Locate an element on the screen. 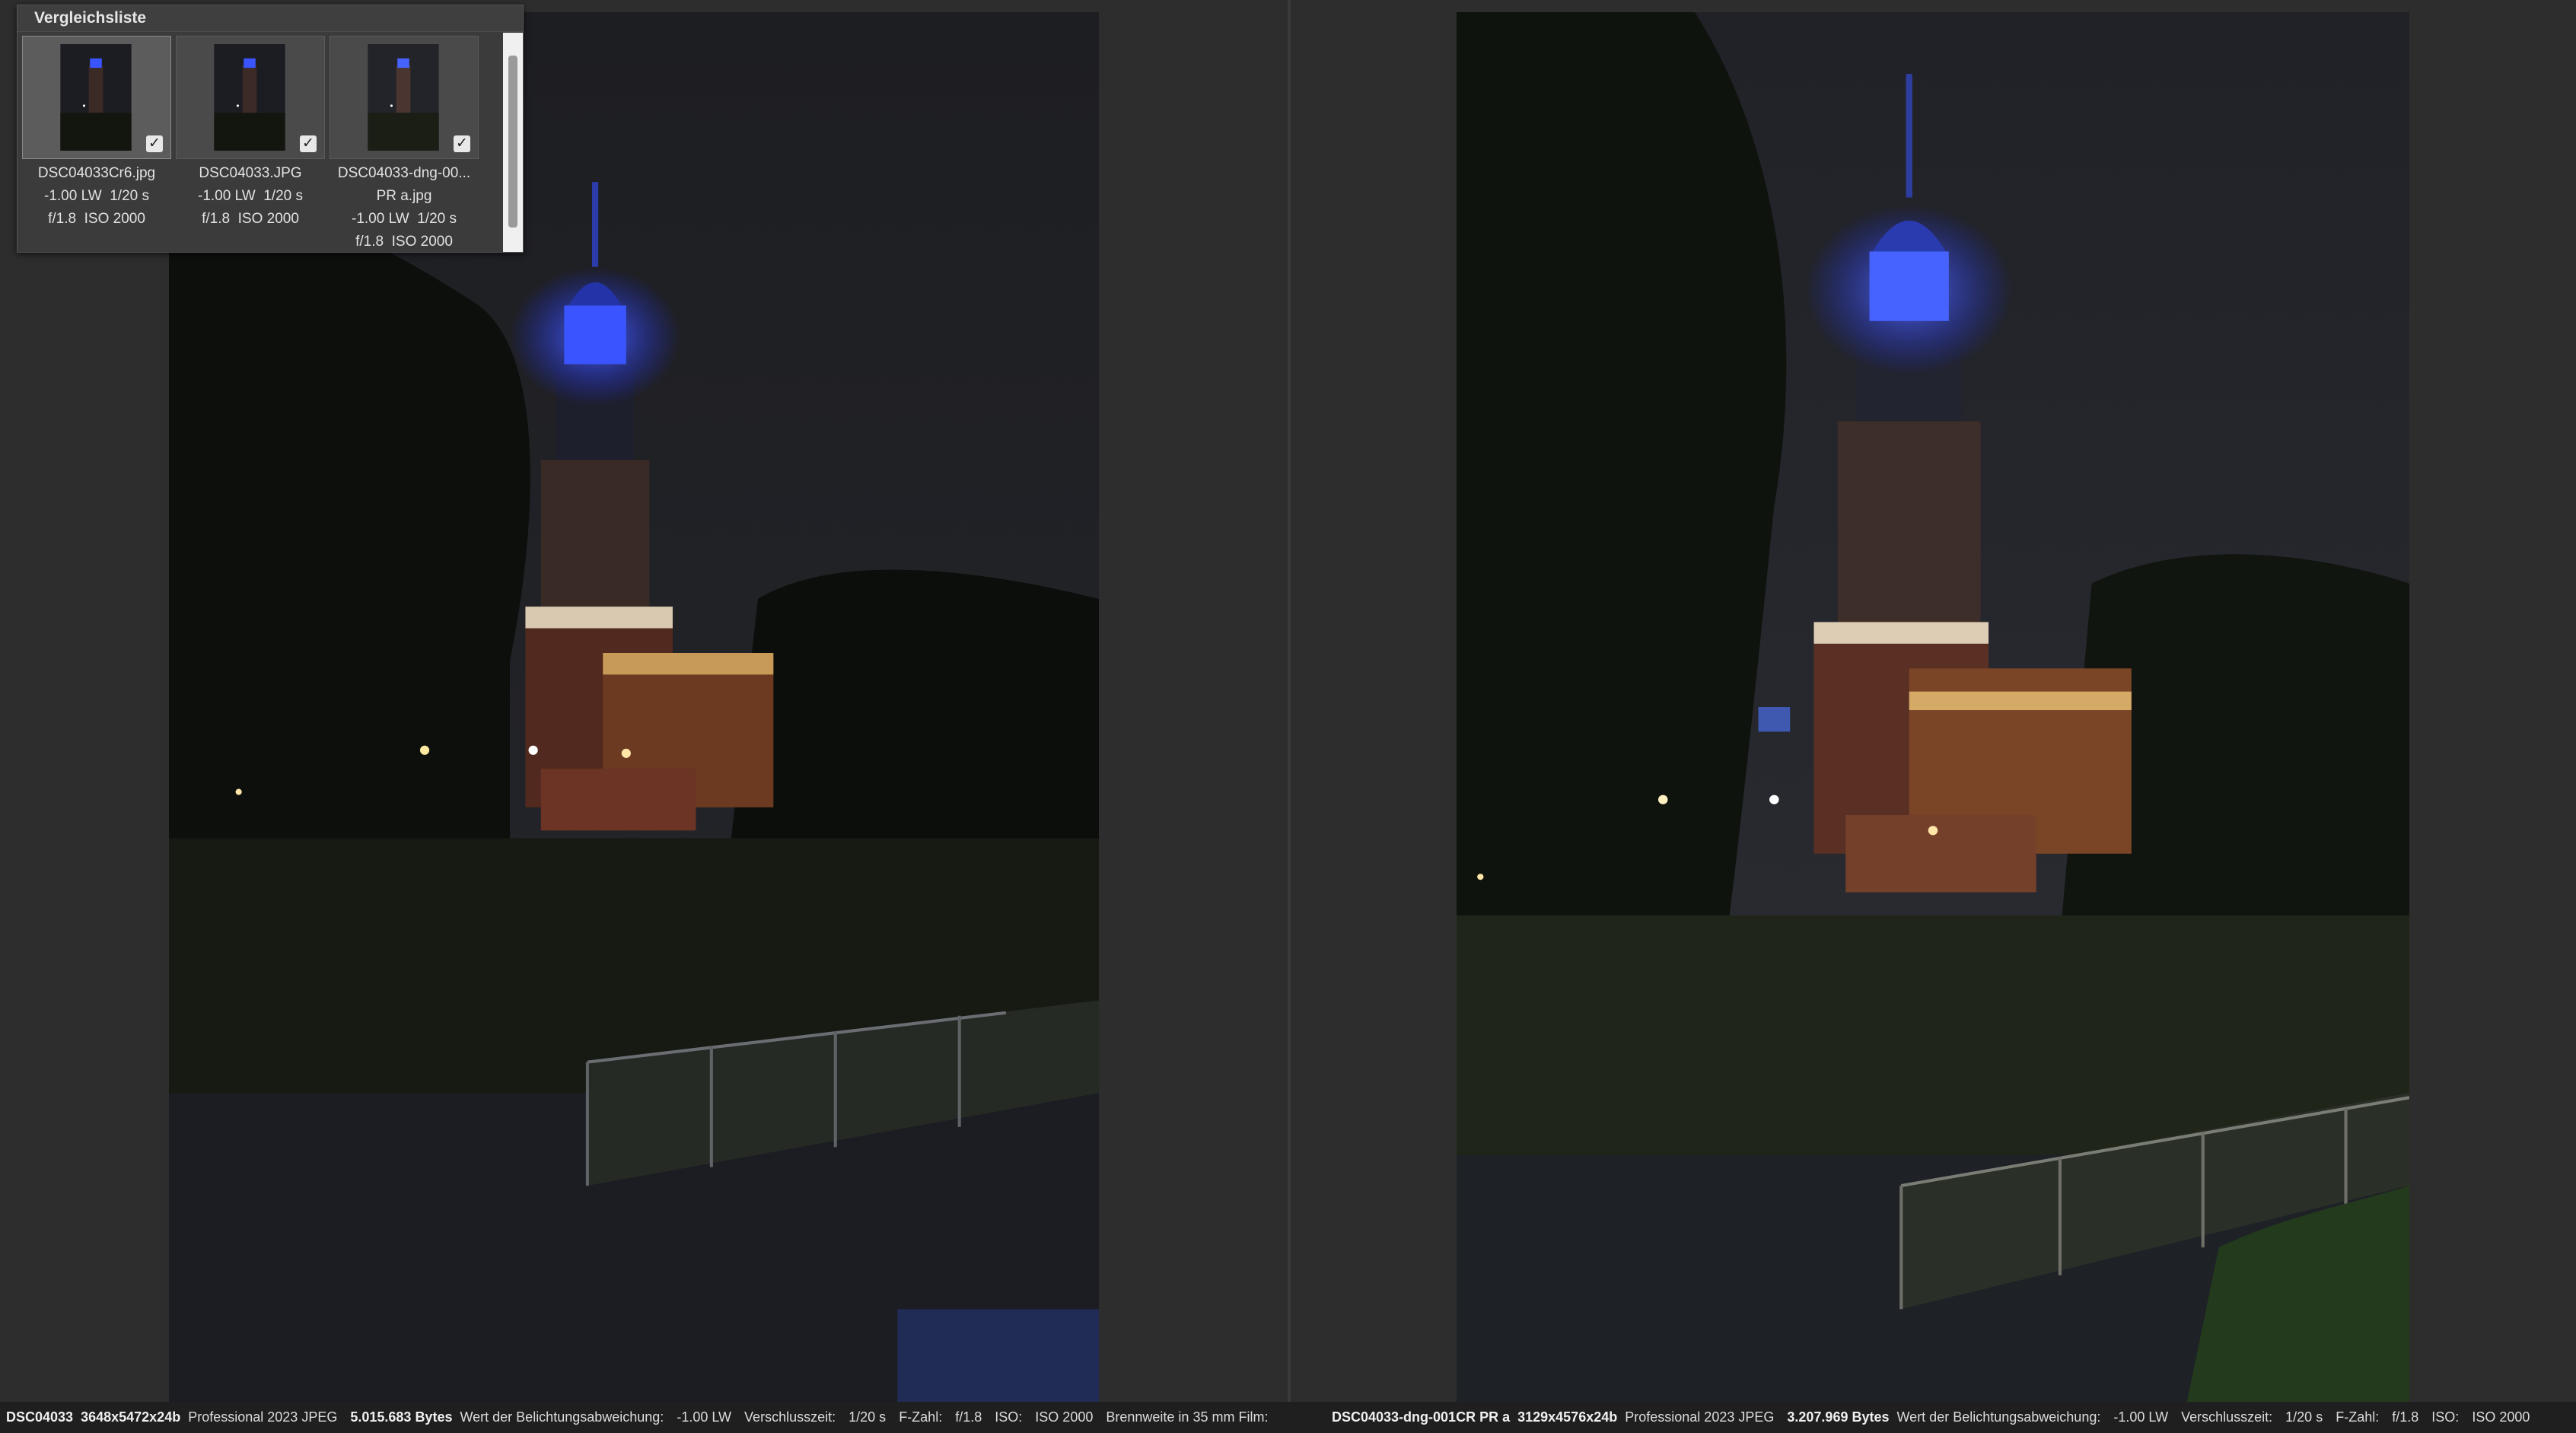  status-size: 3.207.969 Bytes is located at coordinates (1839, 1417).